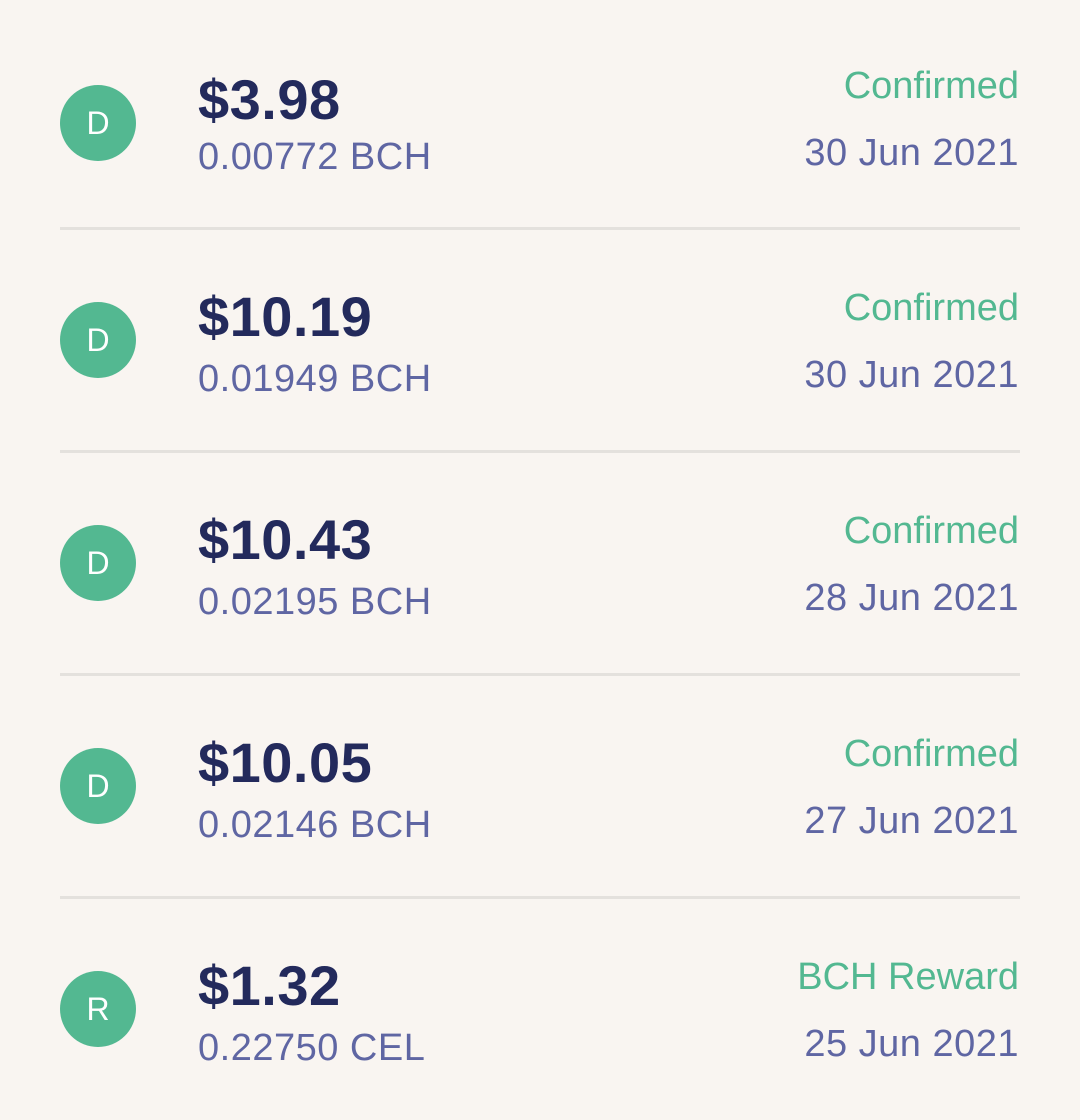 The image size is (1080, 1120). I want to click on fiat-amount: $10.43, so click(285, 539).